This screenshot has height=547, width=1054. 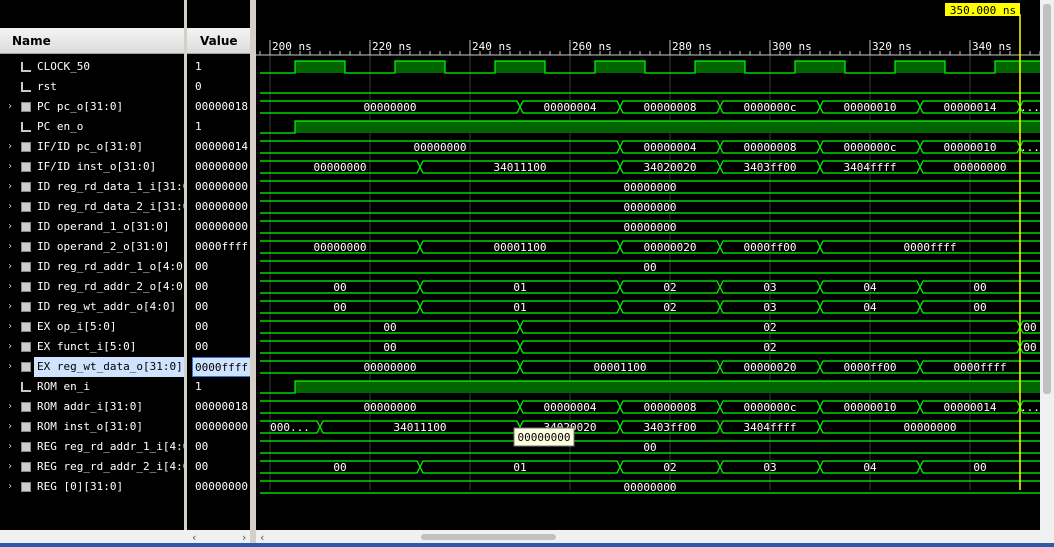 What do you see at coordinates (80, 106) in the screenshot?
I see `signal-name: PC pc_o[31:0]` at bounding box center [80, 106].